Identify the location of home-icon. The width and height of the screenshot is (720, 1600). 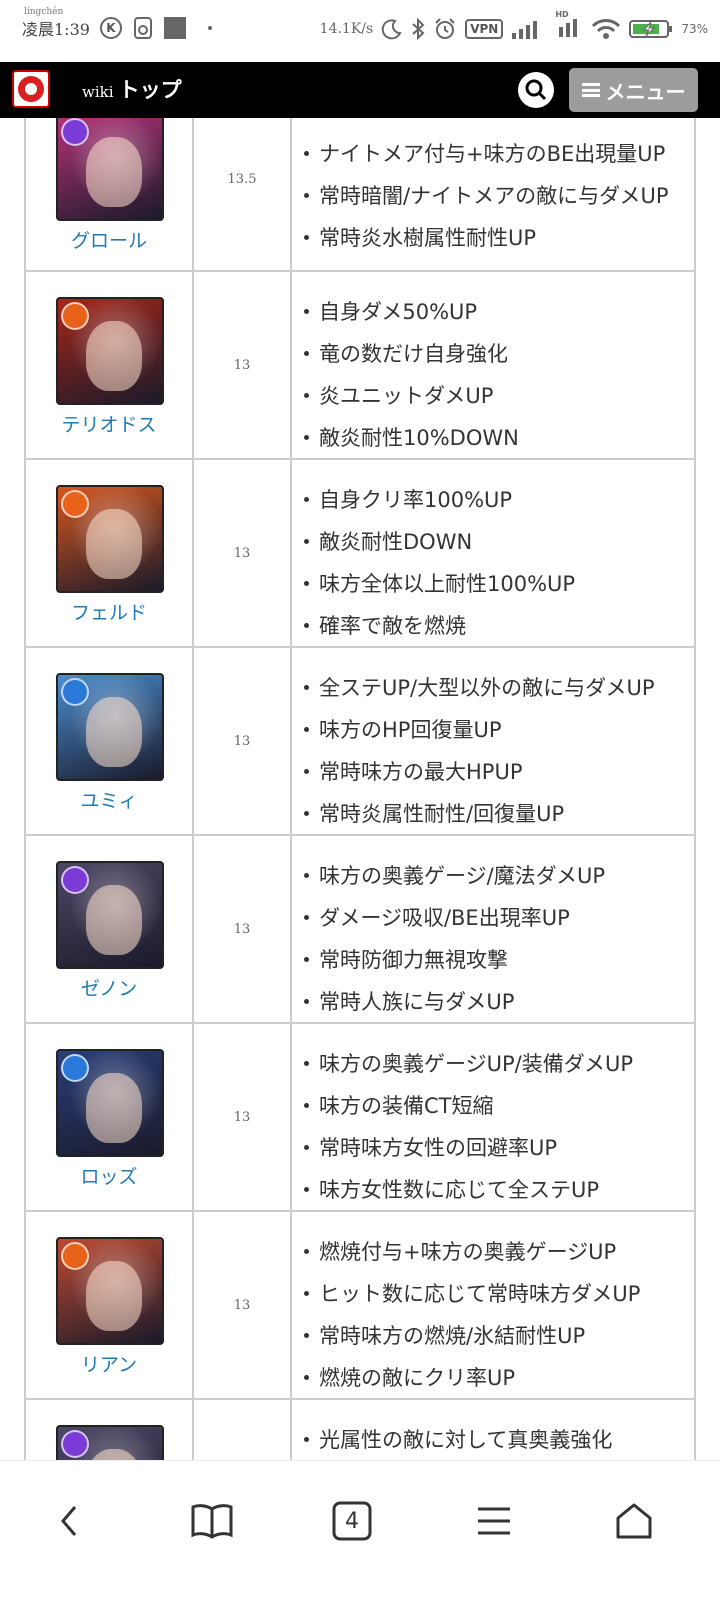
(634, 1521).